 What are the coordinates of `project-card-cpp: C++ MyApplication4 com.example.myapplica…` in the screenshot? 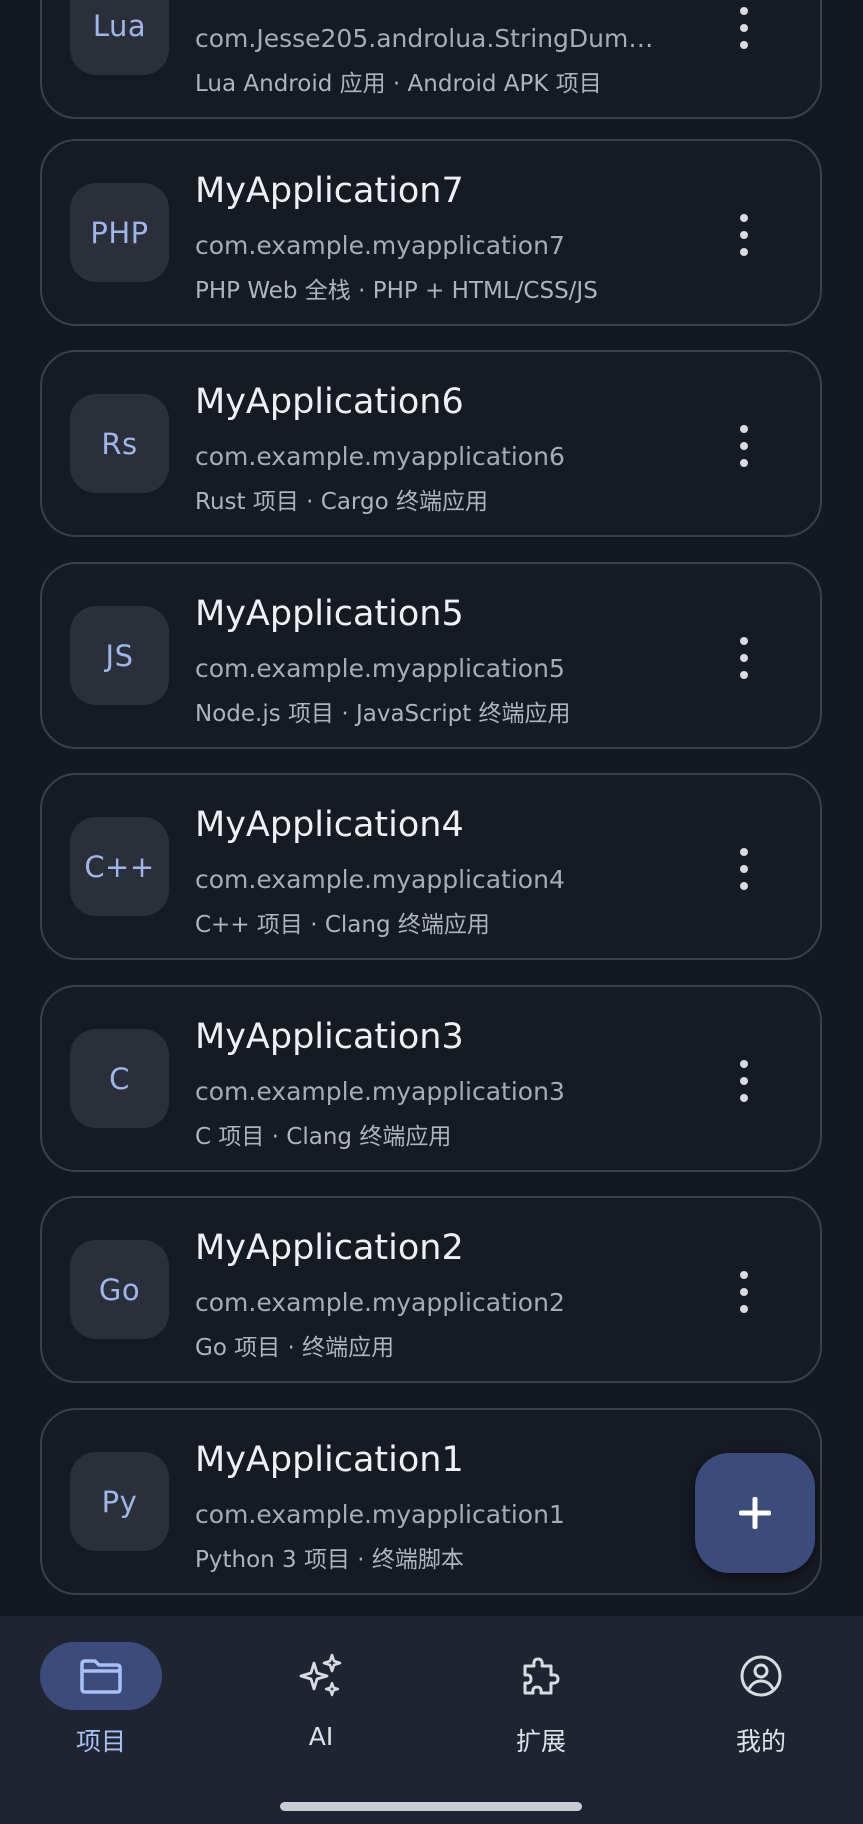 It's located at (431, 866).